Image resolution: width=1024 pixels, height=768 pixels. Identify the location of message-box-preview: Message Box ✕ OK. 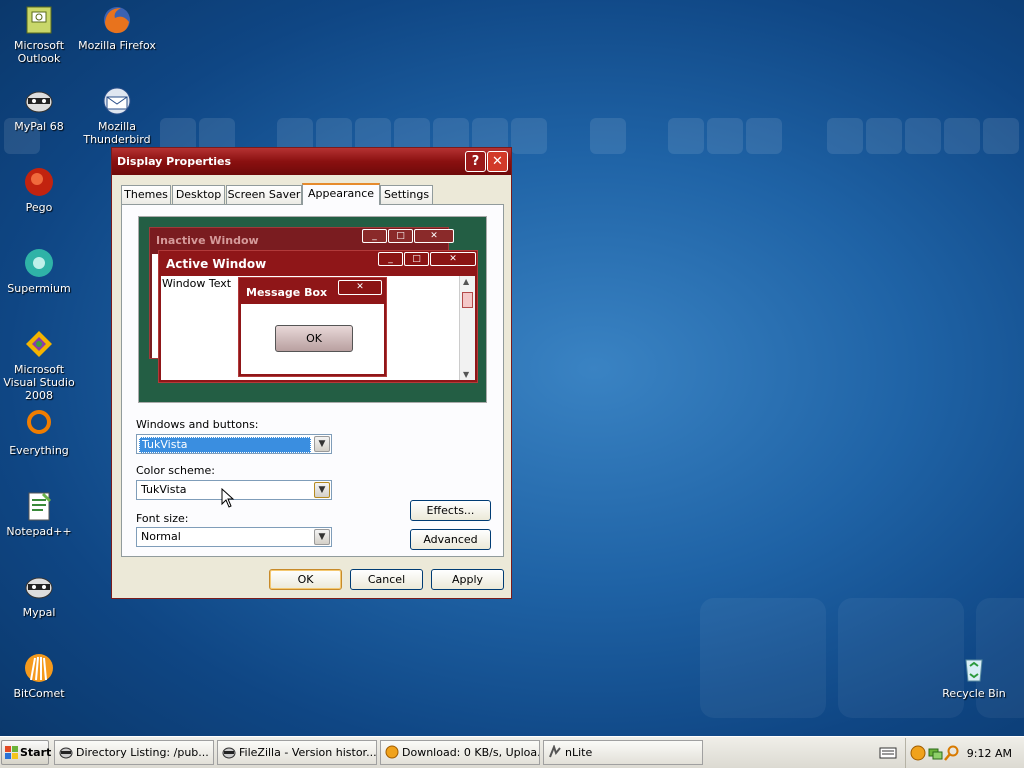
(312, 327).